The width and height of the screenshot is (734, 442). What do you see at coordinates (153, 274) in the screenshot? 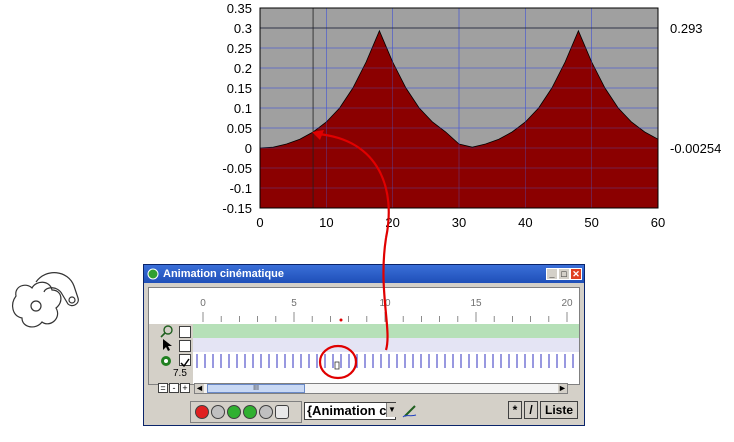
I see `animation-app-icon` at bounding box center [153, 274].